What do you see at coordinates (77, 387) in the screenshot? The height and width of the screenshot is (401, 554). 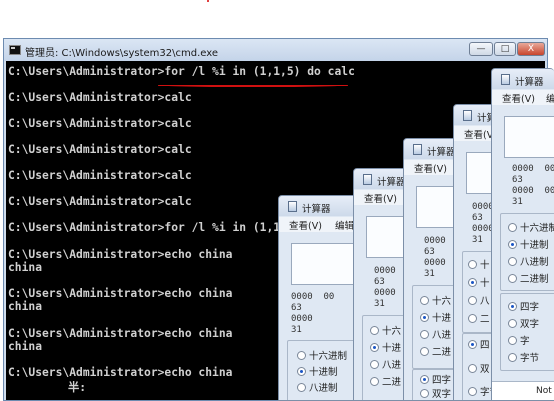 I see `ime-composition-line: 半:` at bounding box center [77, 387].